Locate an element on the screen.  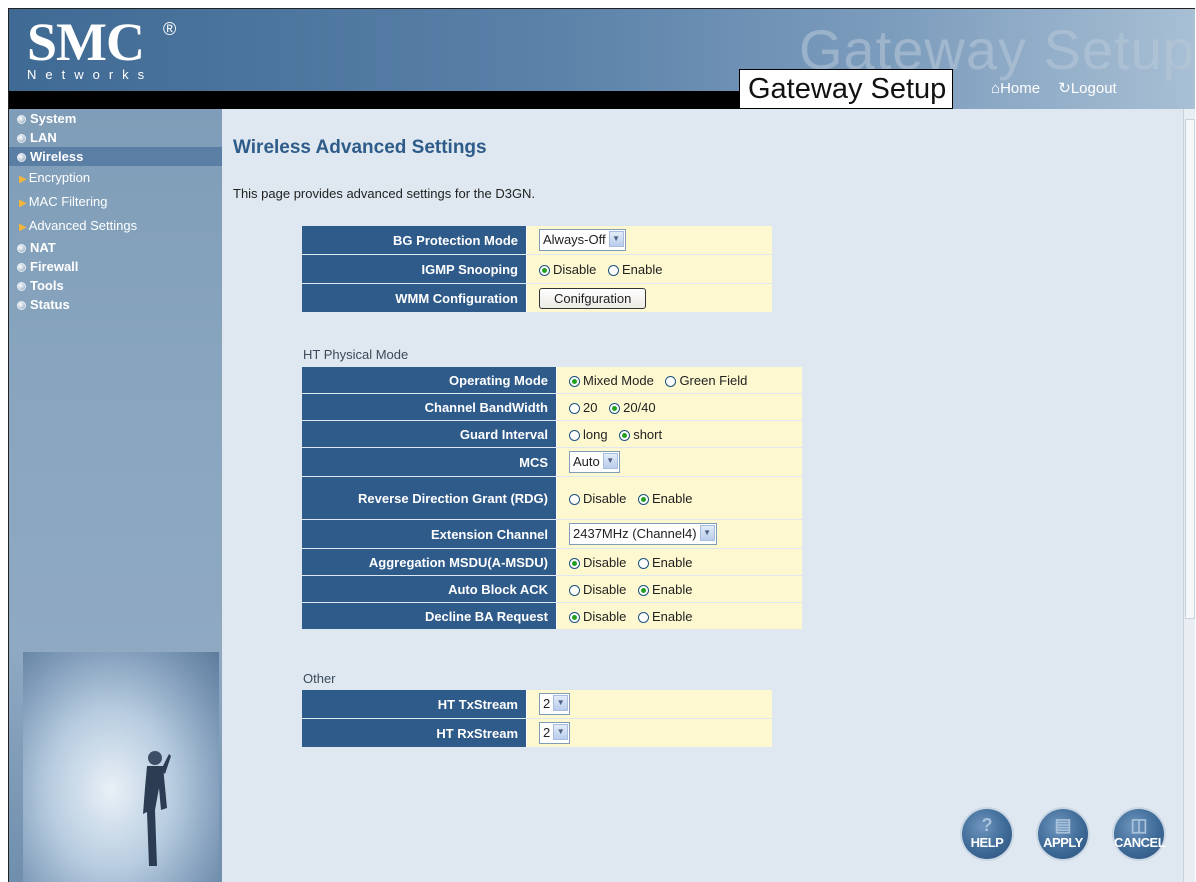
bg-protection-select: Always-Off ▼ is located at coordinates (582, 240).